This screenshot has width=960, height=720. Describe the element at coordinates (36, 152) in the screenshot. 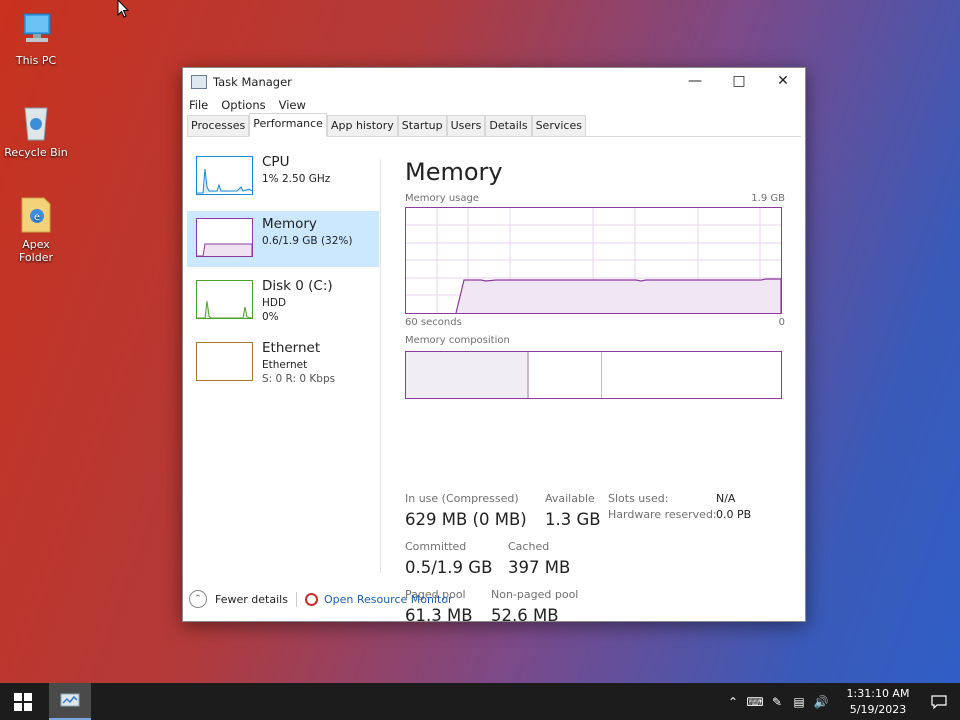

I see `desktop-icon-label: Recycle Bin` at that location.